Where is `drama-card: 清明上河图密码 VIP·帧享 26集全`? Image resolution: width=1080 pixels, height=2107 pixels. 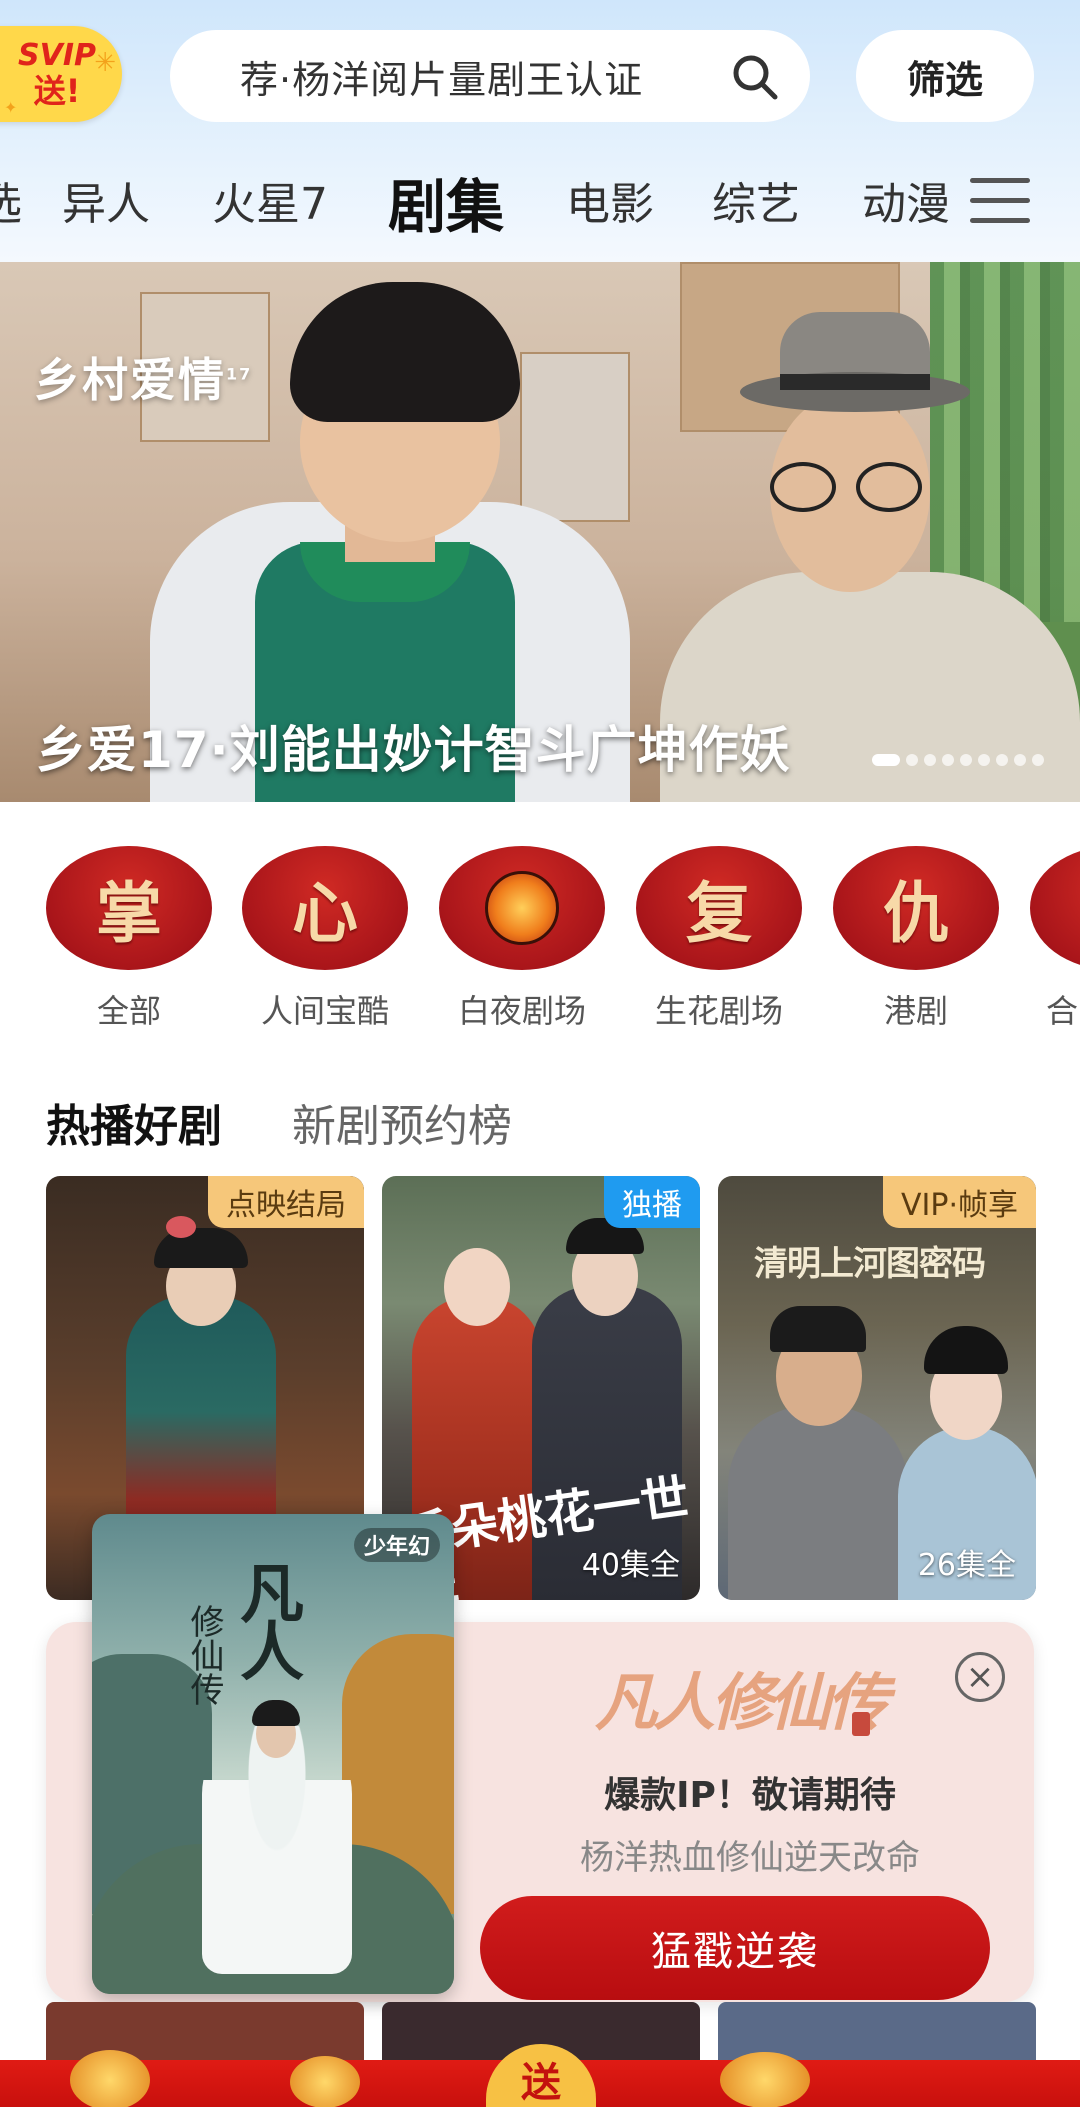 drama-card: 清明上河图密码 VIP·帧享 26集全 is located at coordinates (877, 1388).